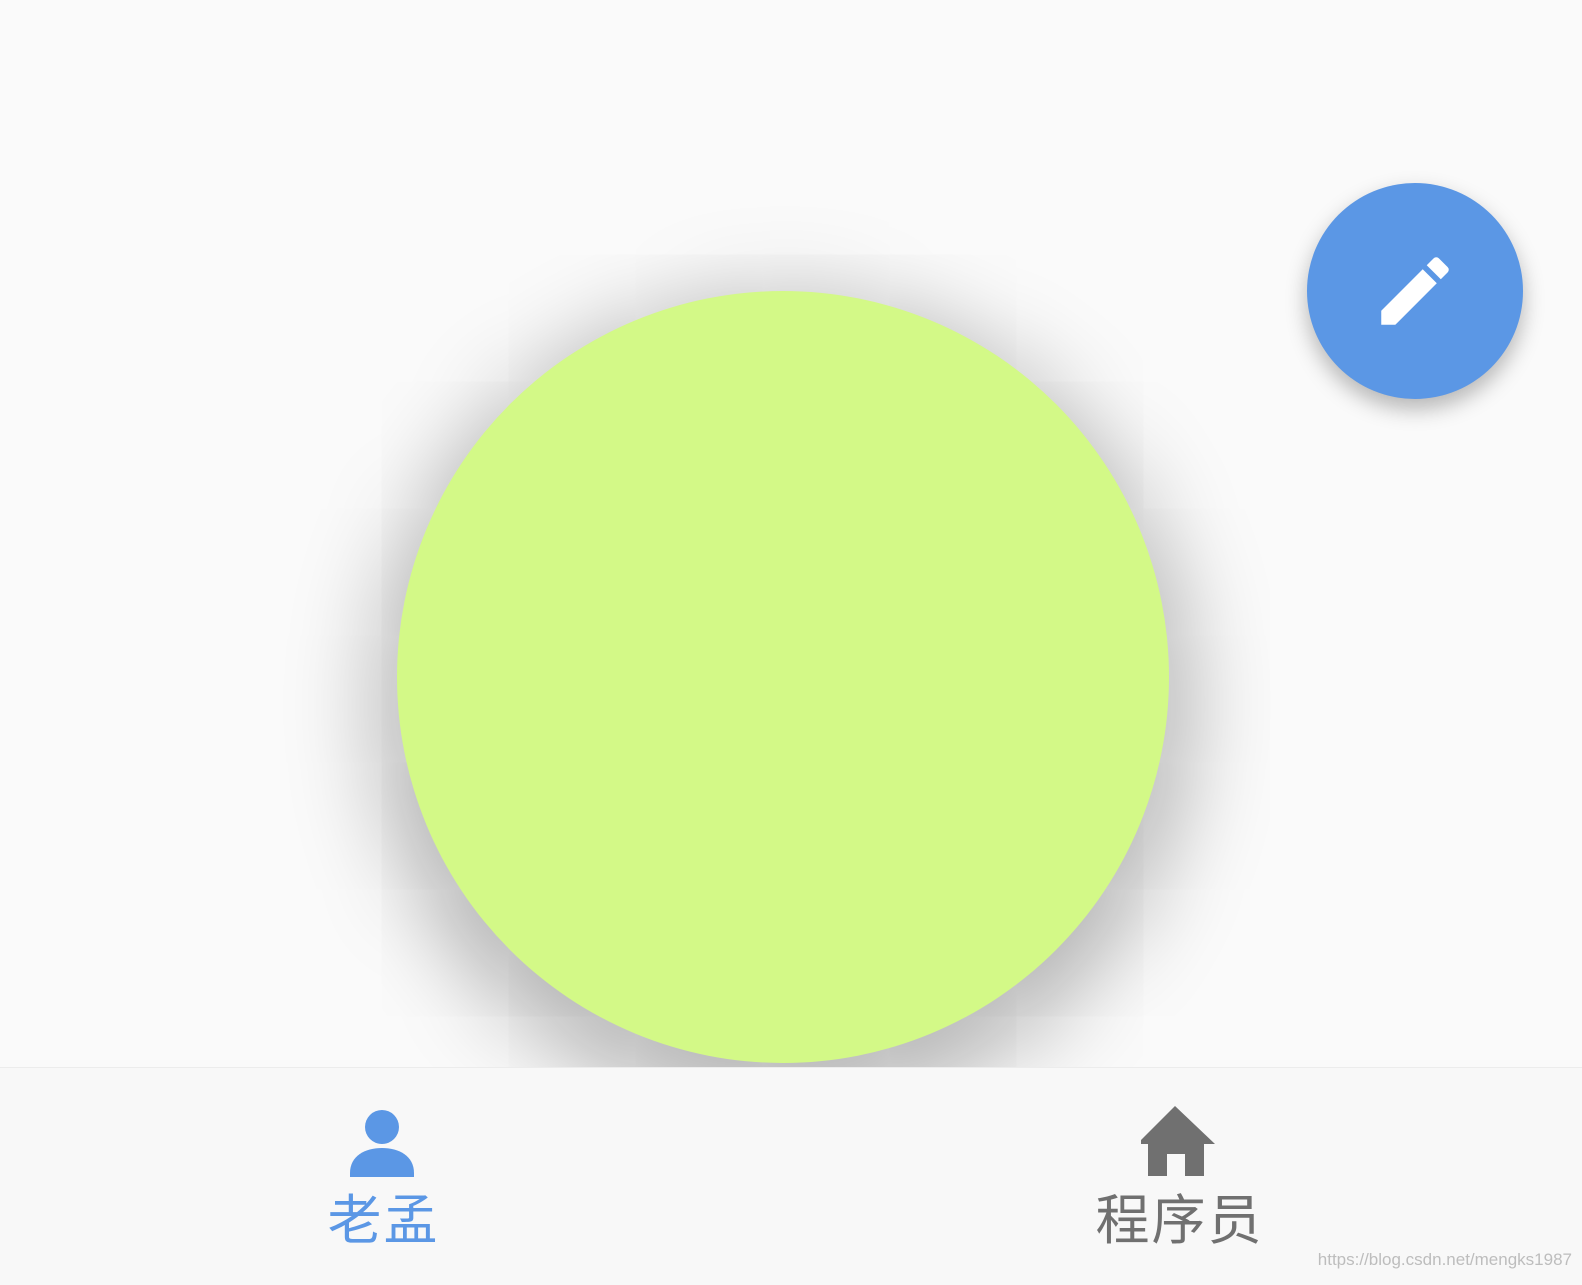 The width and height of the screenshot is (1582, 1285). Describe the element at coordinates (1444, 1259) in the screenshot. I see `watermark-text: https://blog.csdn.net/mengks1987` at that location.